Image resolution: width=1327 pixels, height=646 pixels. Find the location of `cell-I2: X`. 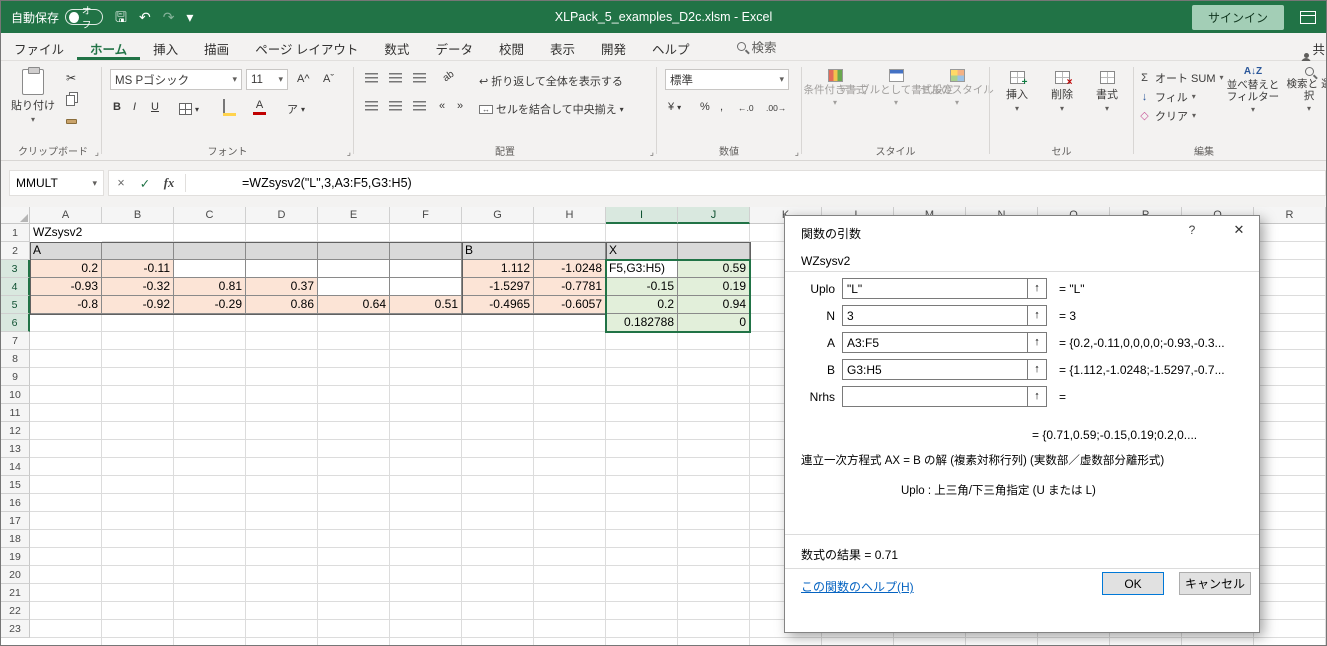

cell-I2: X is located at coordinates (642, 251).